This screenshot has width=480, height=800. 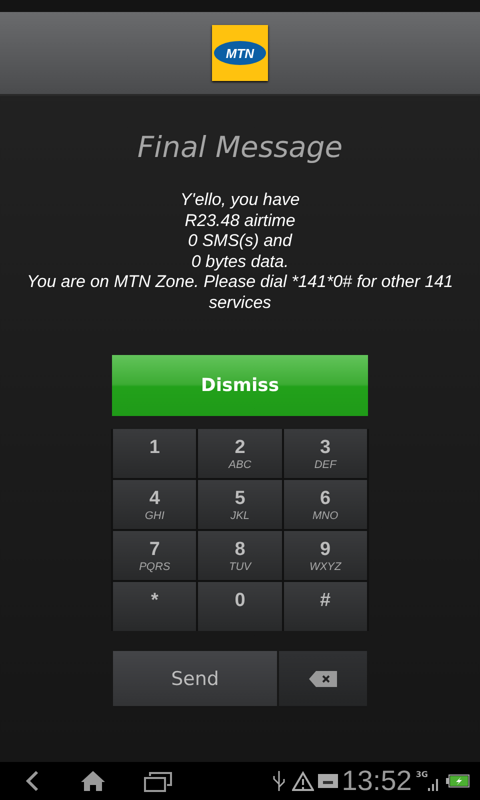 What do you see at coordinates (240, 453) in the screenshot?
I see `keypad-key: 2 ABC` at bounding box center [240, 453].